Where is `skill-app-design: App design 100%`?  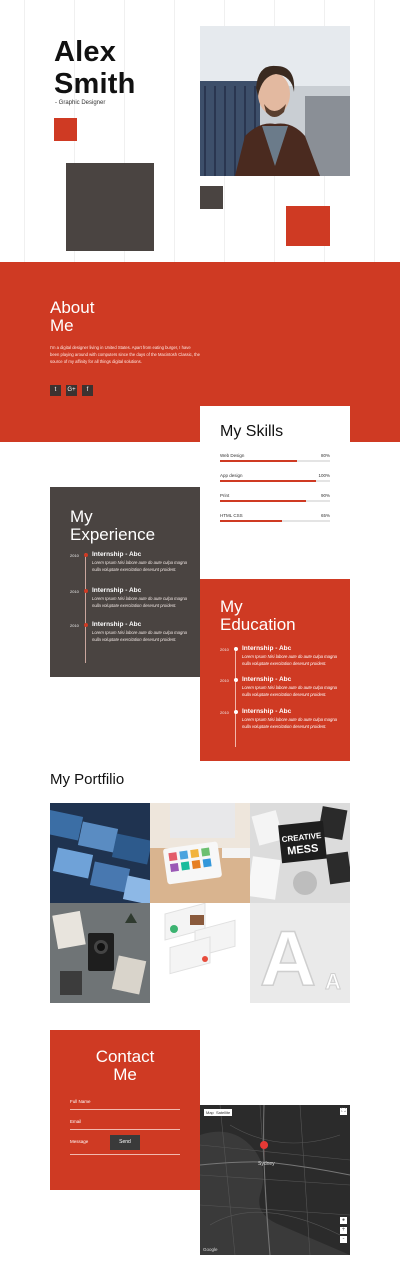
skill-app-design: App design 100% is located at coordinates (275, 477).